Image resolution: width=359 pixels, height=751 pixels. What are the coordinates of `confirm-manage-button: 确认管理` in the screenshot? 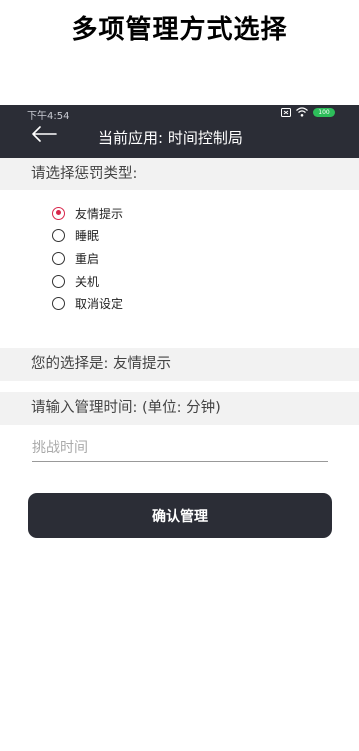 It's located at (180, 515).